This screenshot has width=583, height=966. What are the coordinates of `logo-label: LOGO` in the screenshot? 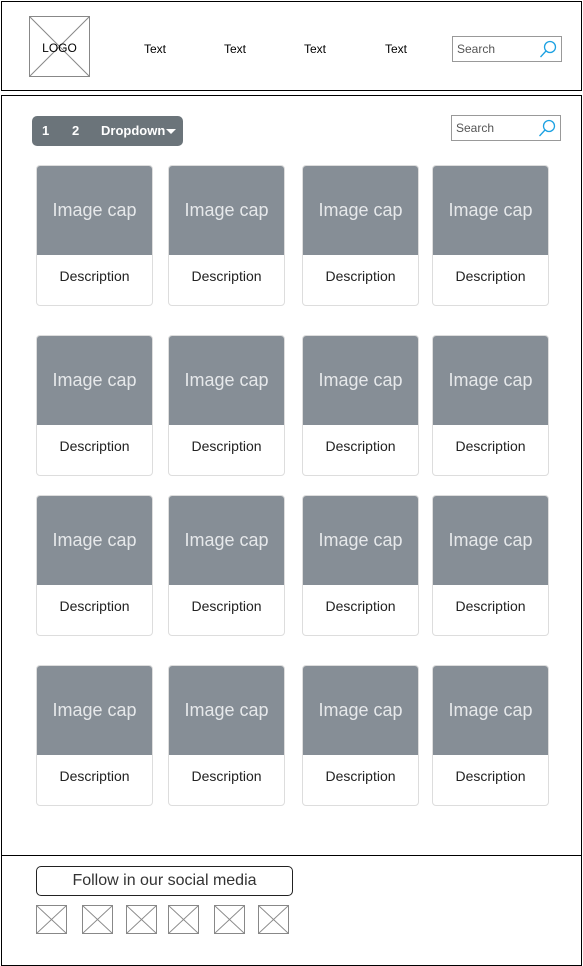 It's located at (59, 48).